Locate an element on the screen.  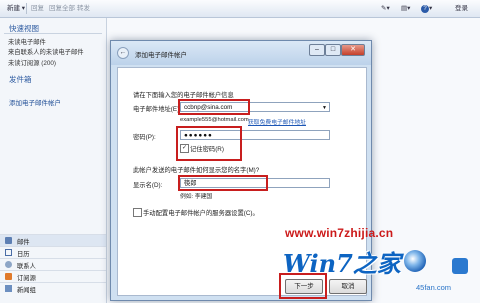
newsgroup-icon is located at coordinates (8, 288).